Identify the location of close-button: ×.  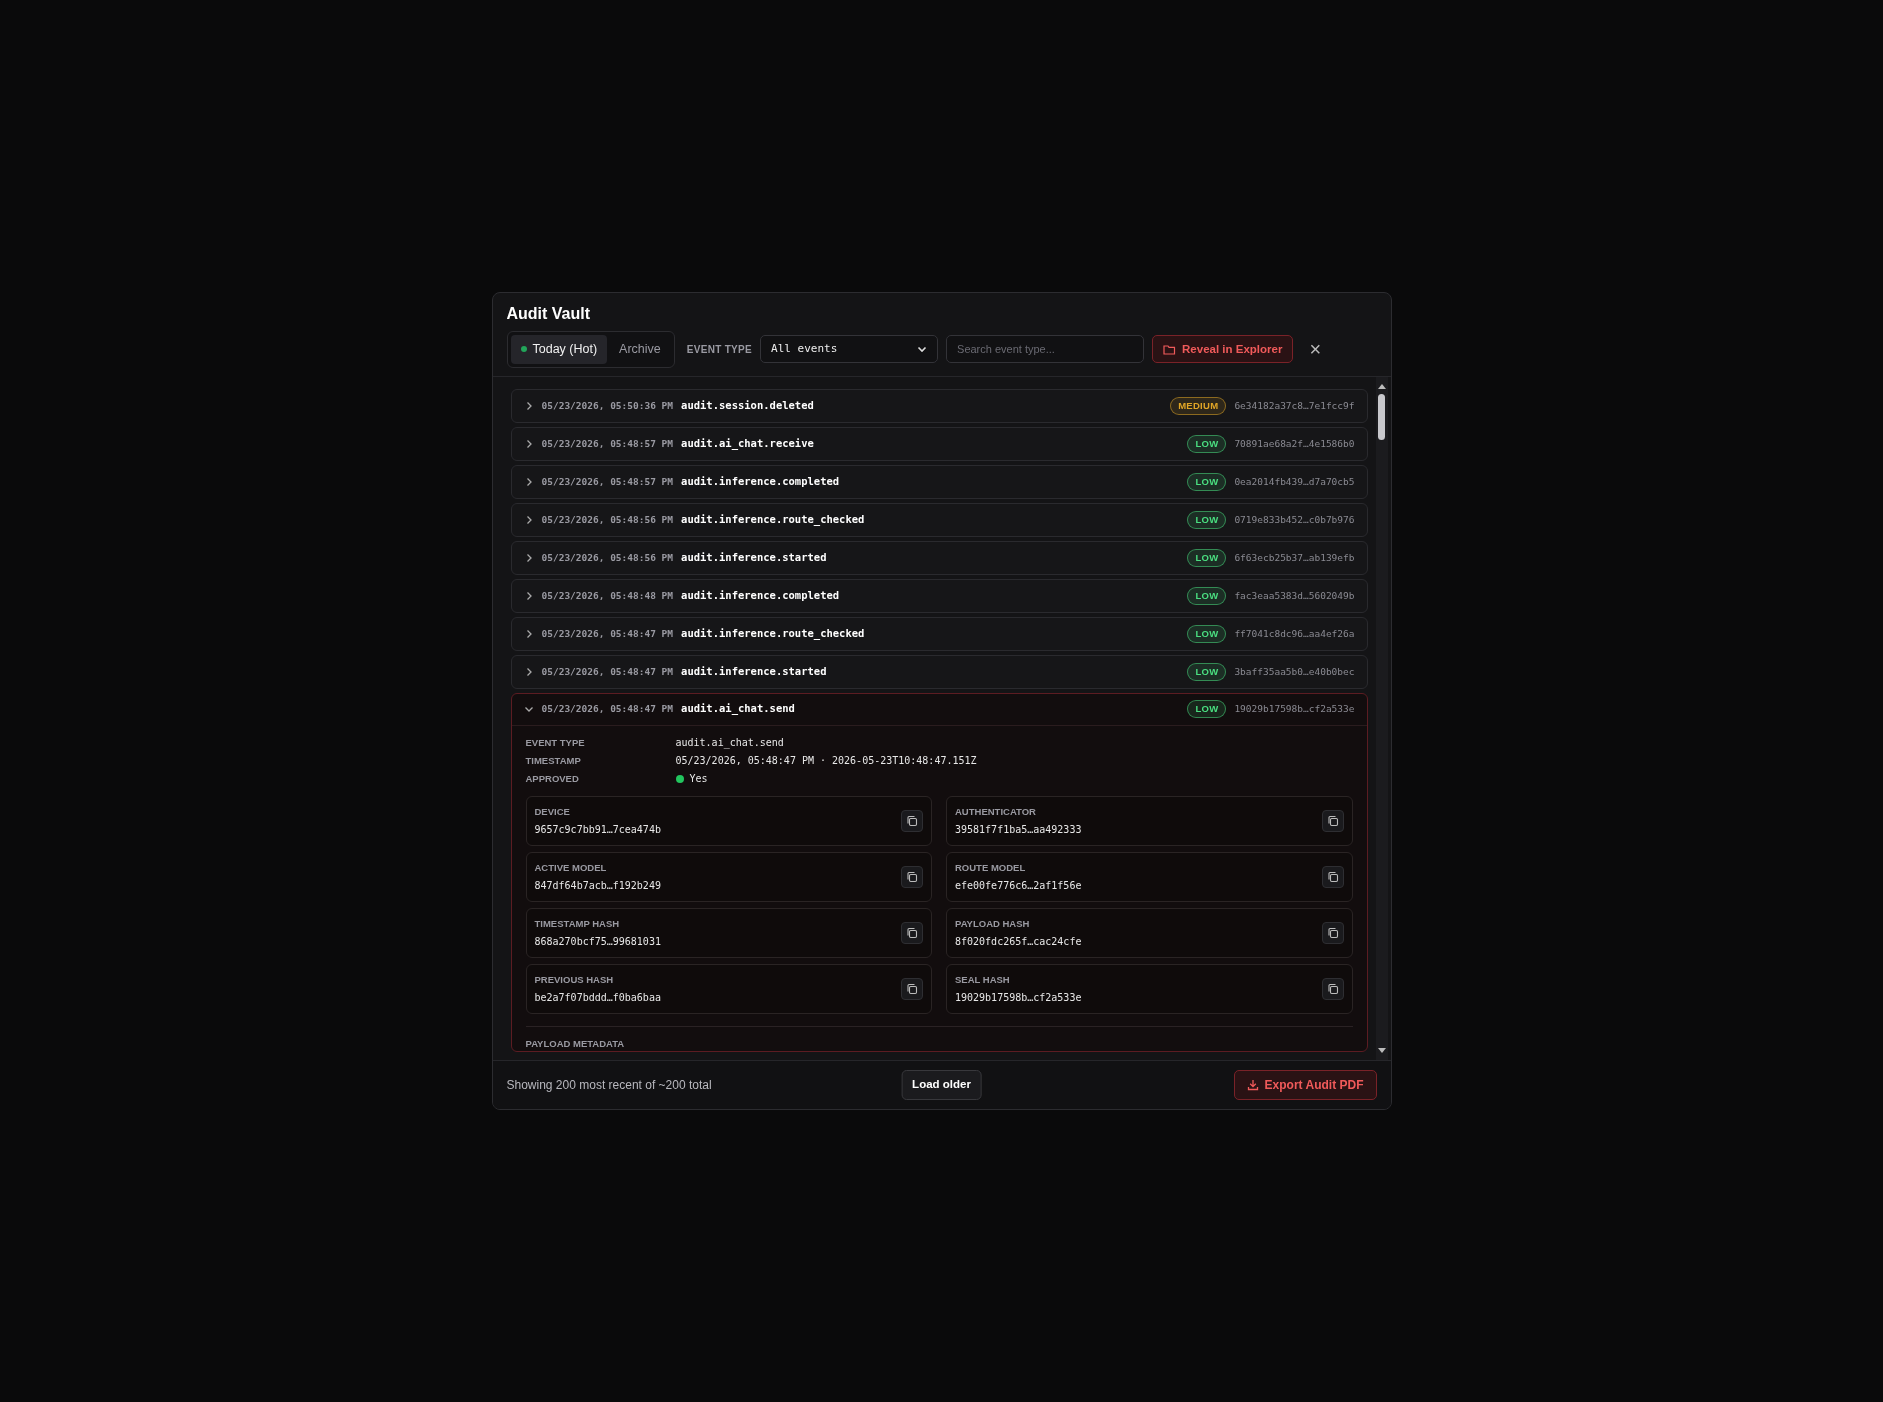
(1315, 349).